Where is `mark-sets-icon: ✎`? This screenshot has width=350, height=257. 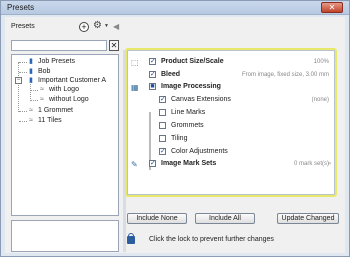
mark-sets-icon: ✎ is located at coordinates (134, 164).